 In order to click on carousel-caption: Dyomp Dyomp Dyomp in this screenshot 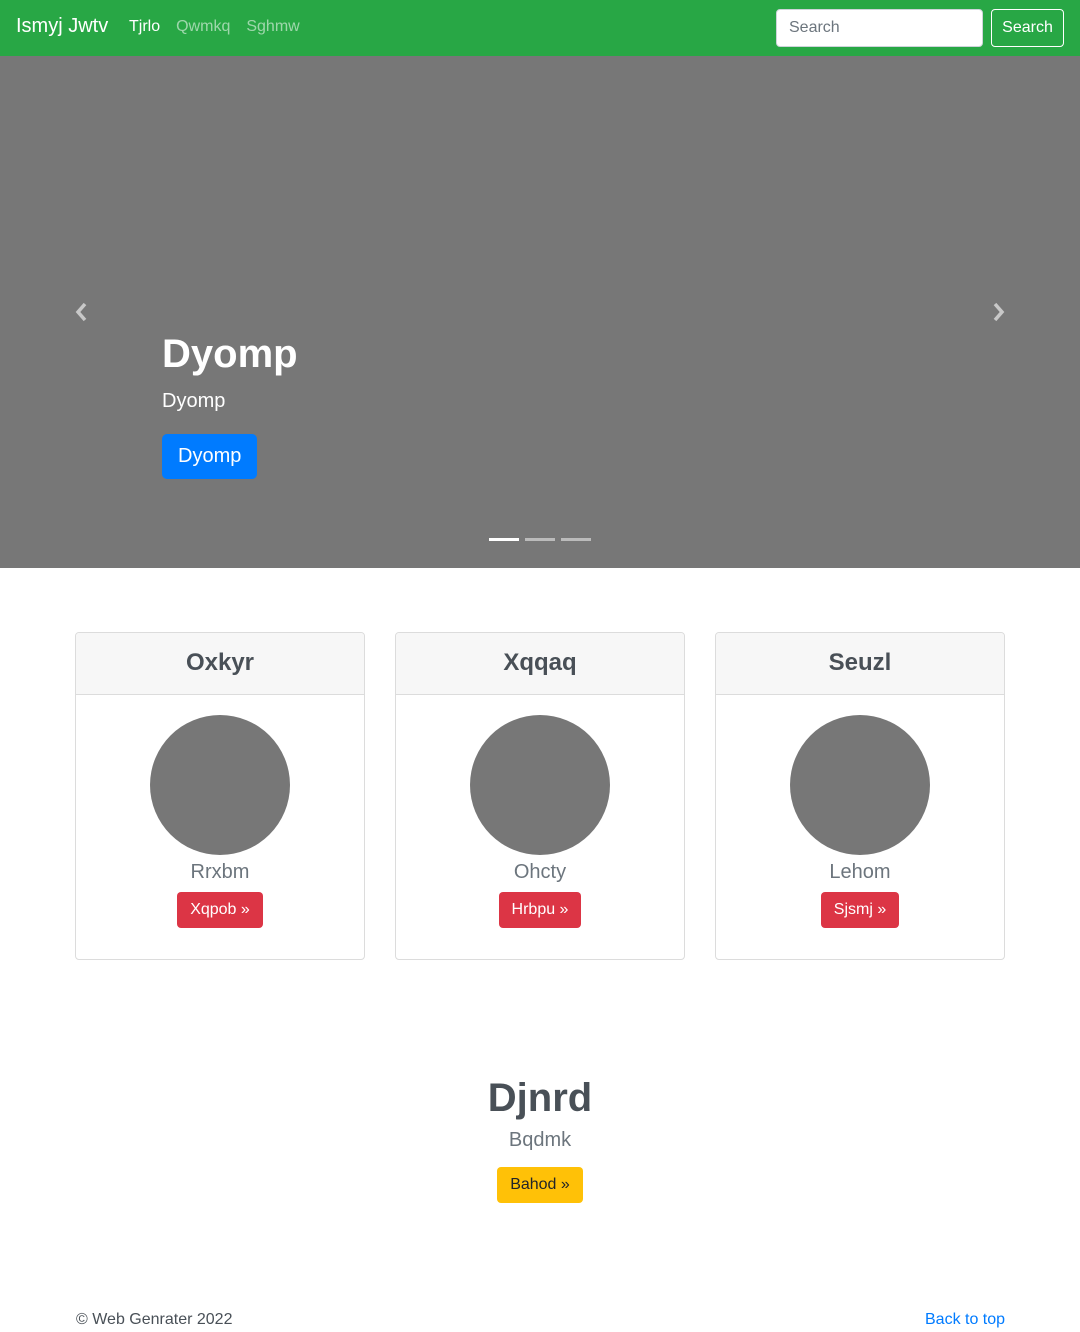, I will do `click(230, 404)`.